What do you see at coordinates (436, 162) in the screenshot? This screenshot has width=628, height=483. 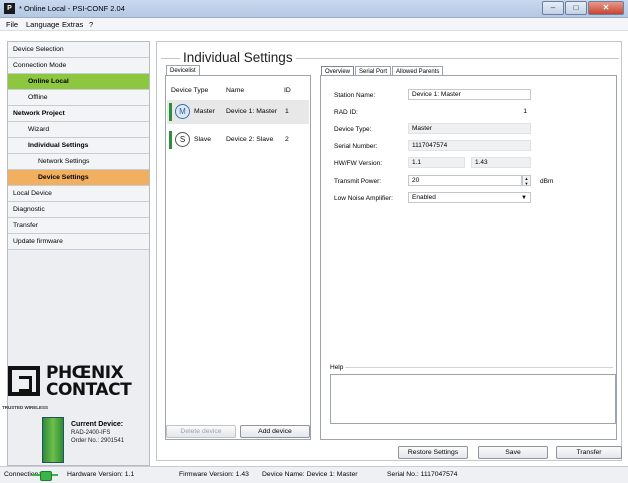 I see `hw-version-value: 1.1` at bounding box center [436, 162].